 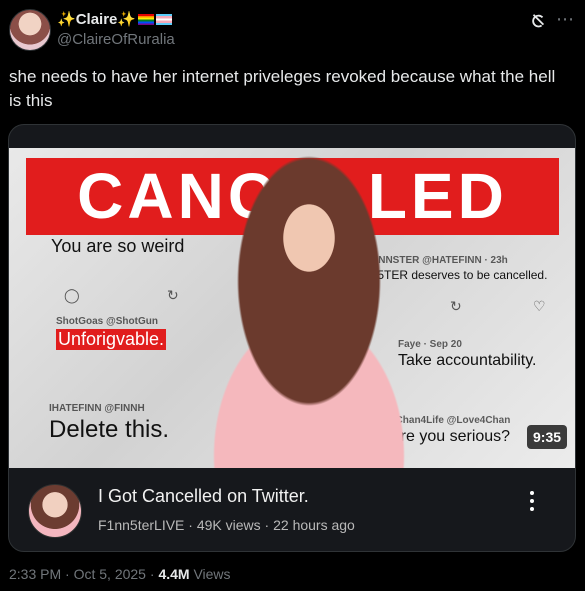 I want to click on reply-icon: ◯, so click(x=72, y=295).